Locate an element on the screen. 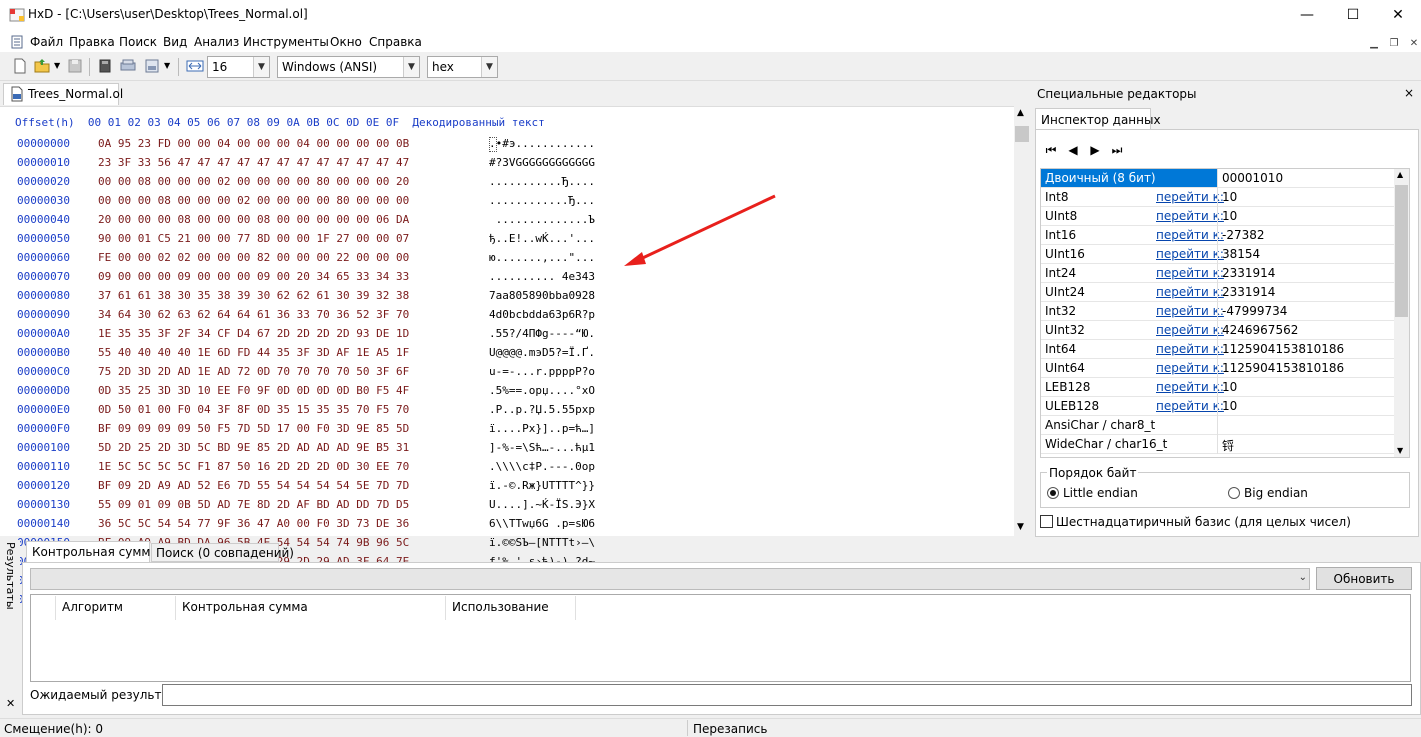 This screenshot has height=737, width=1421. little-endian-radio is located at coordinates (1053, 493).